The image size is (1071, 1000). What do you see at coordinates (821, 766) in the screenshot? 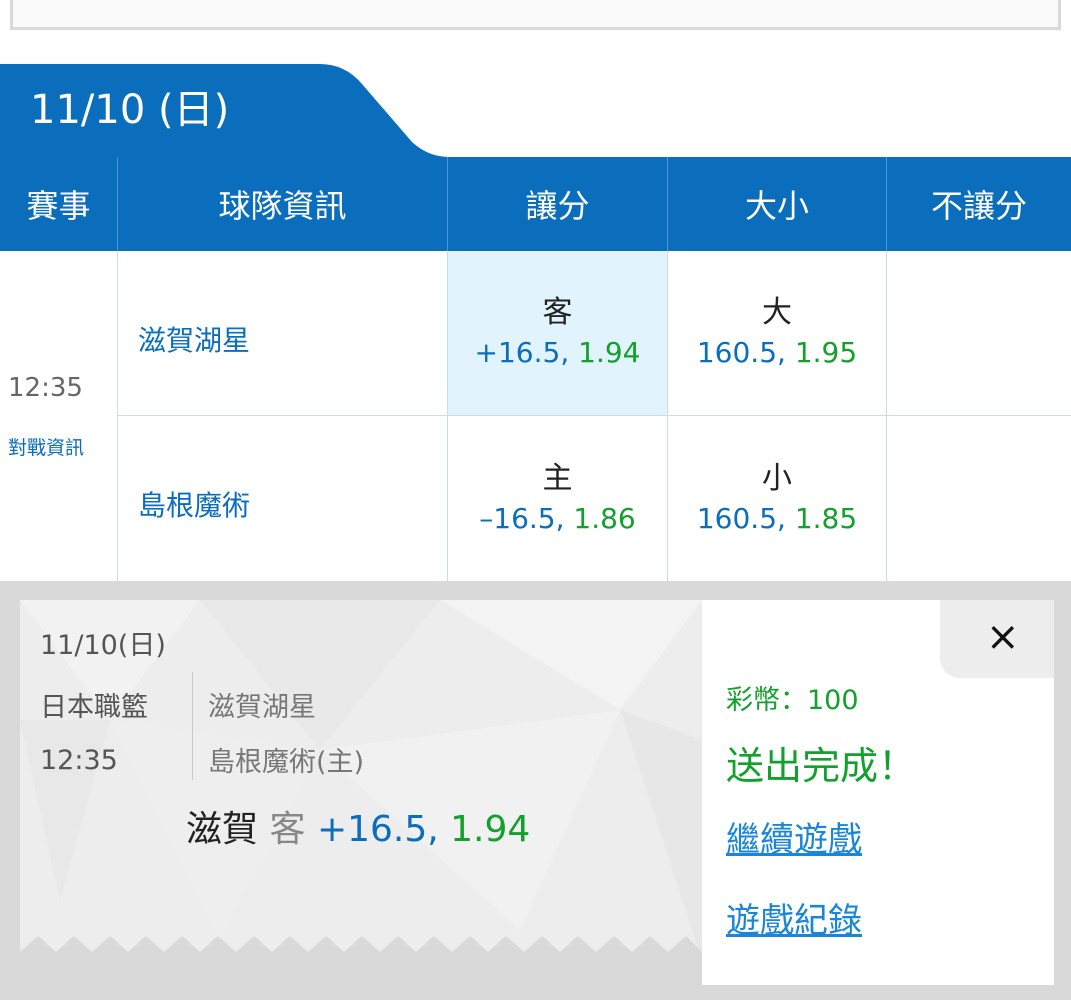
I see `submit-status: 送出完成！` at bounding box center [821, 766].